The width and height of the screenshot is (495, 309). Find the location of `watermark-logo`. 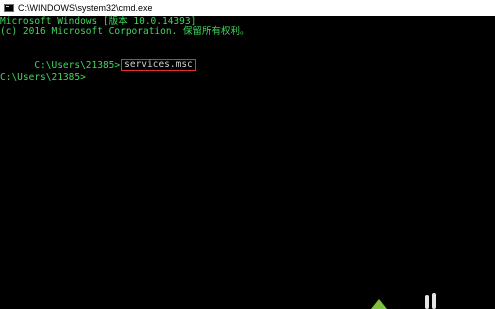

watermark-logo is located at coordinates (403, 301).